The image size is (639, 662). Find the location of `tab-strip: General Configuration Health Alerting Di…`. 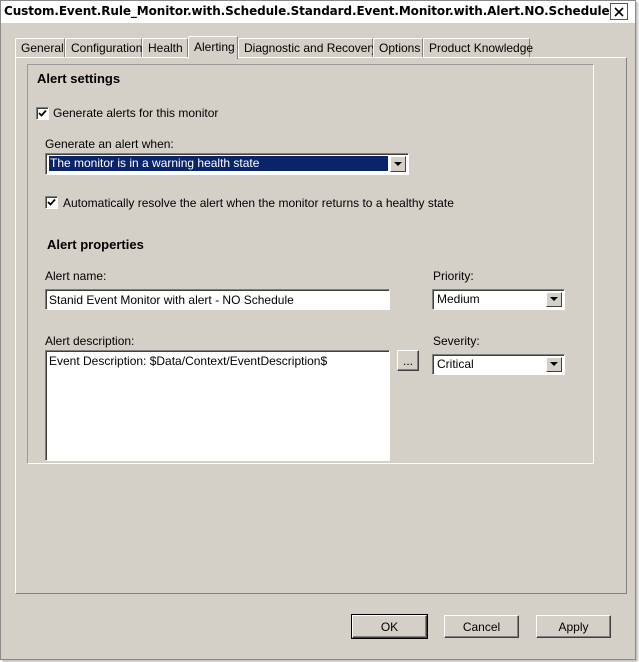

tab-strip: General Configuration Health Alerting Di… is located at coordinates (321, 47).